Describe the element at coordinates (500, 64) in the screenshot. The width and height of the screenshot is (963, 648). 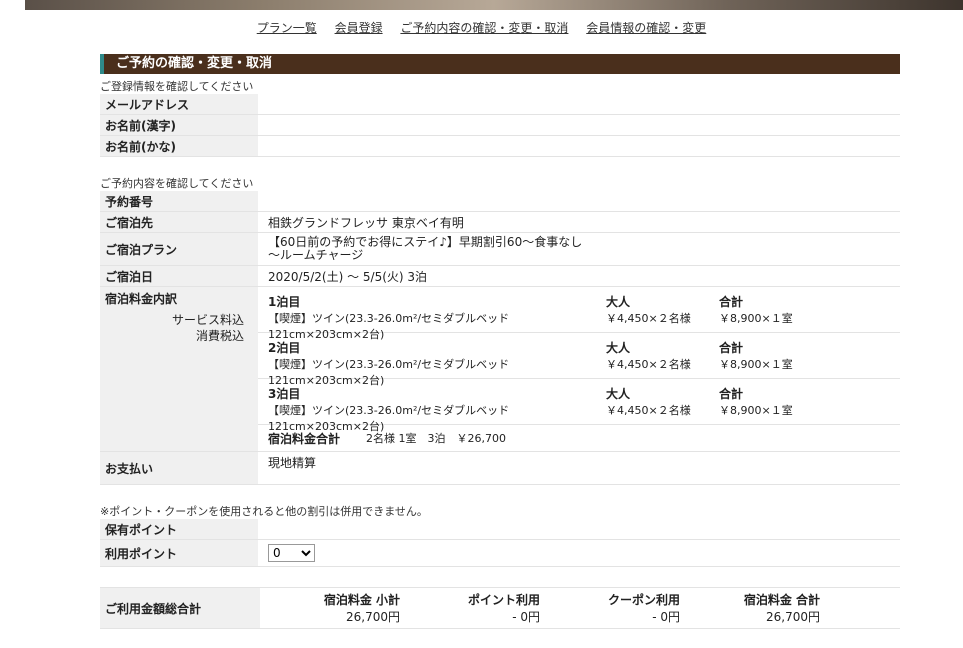
I see `section-title: ご予約の確認・変更・取消` at that location.